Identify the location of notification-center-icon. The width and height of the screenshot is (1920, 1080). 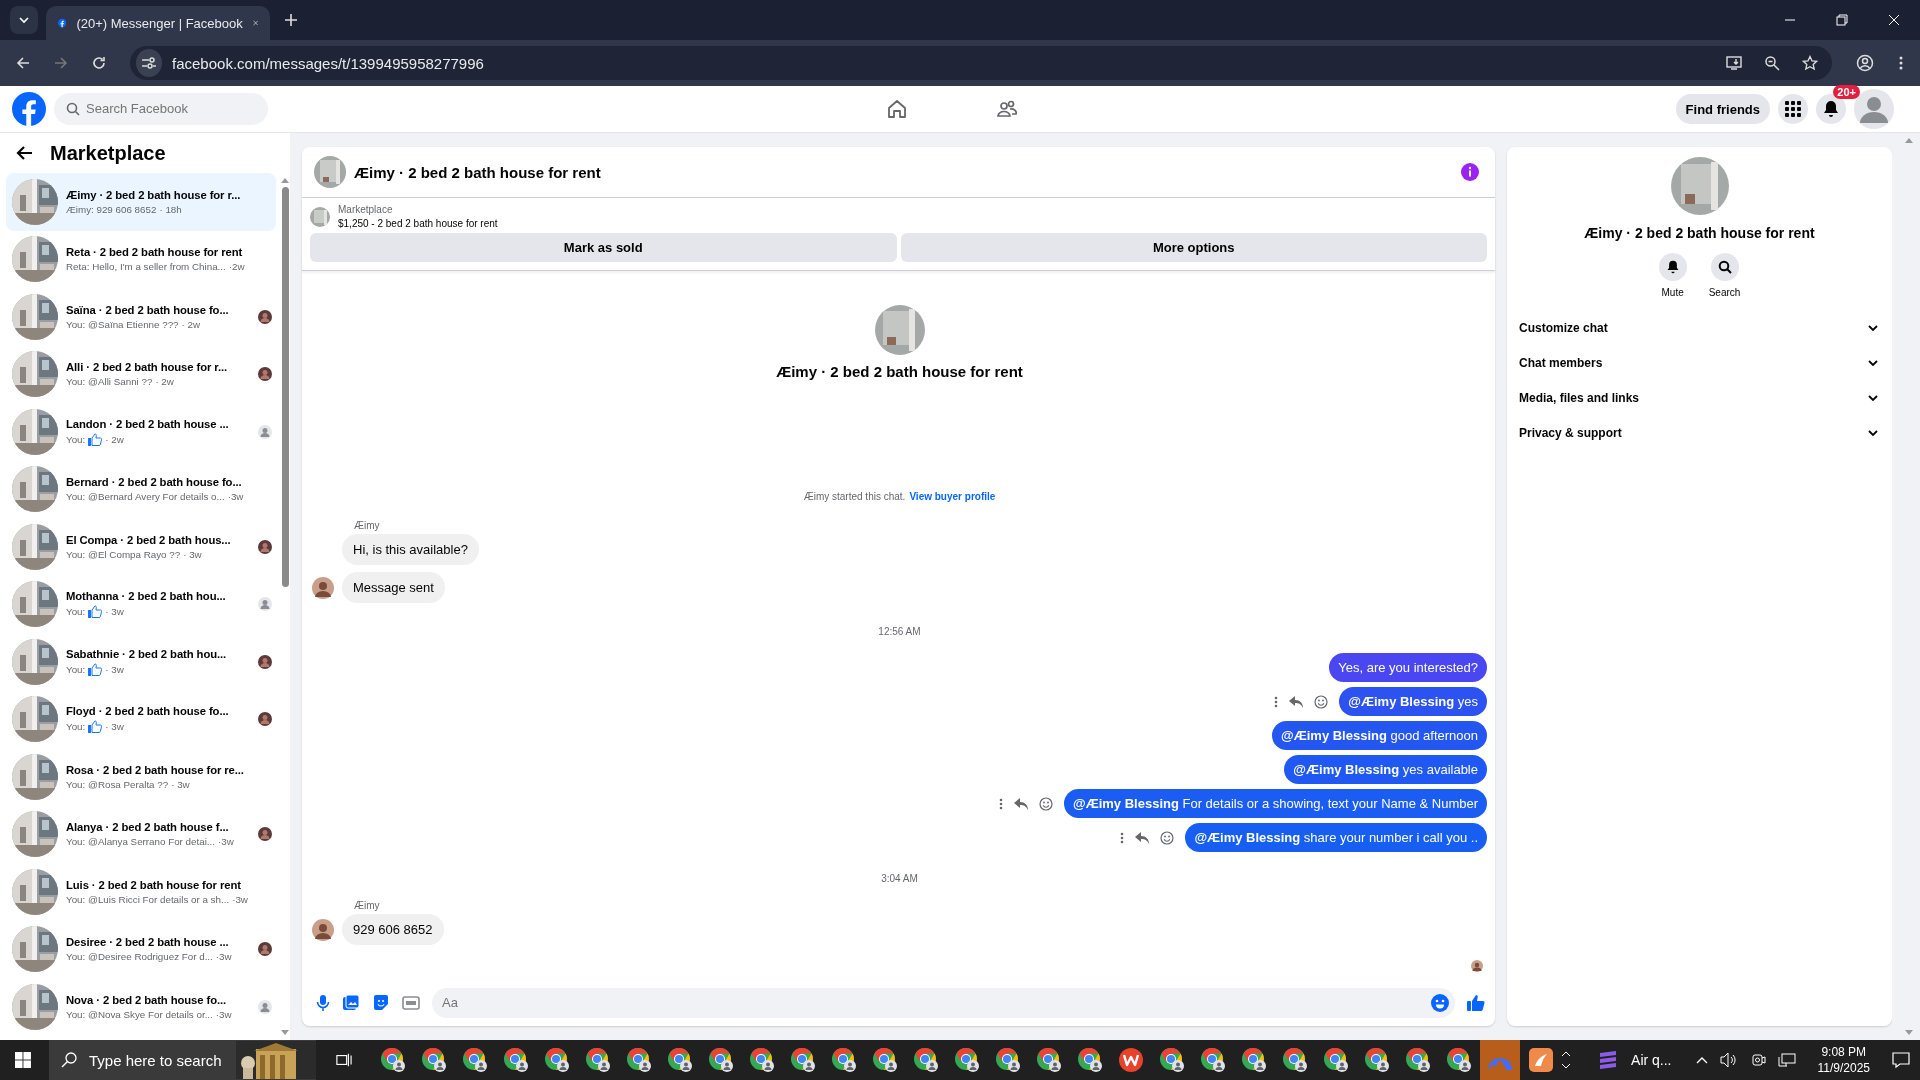
(1901, 1060).